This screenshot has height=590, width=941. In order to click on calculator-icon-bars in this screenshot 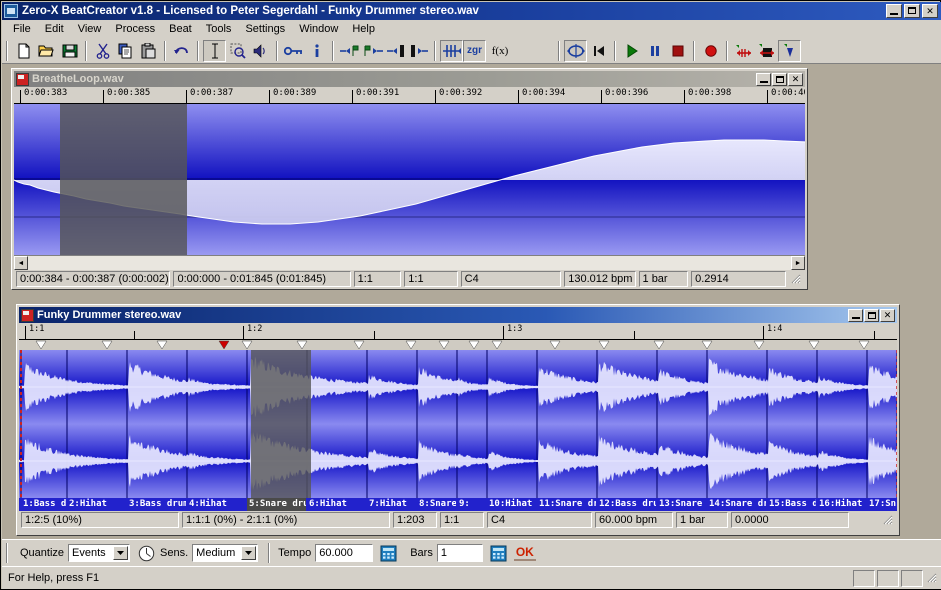, I will do `click(498, 553)`.